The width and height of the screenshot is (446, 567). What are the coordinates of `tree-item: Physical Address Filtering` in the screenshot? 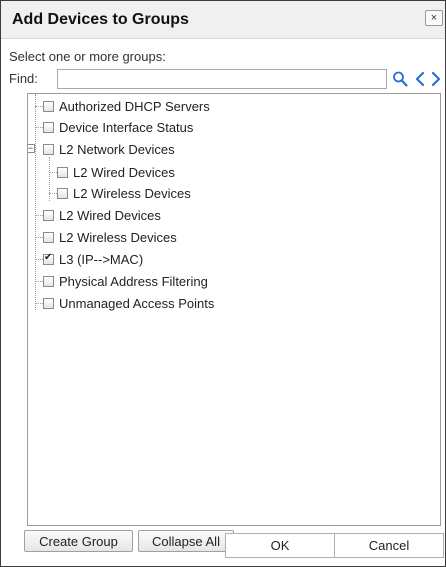 It's located at (125, 281).